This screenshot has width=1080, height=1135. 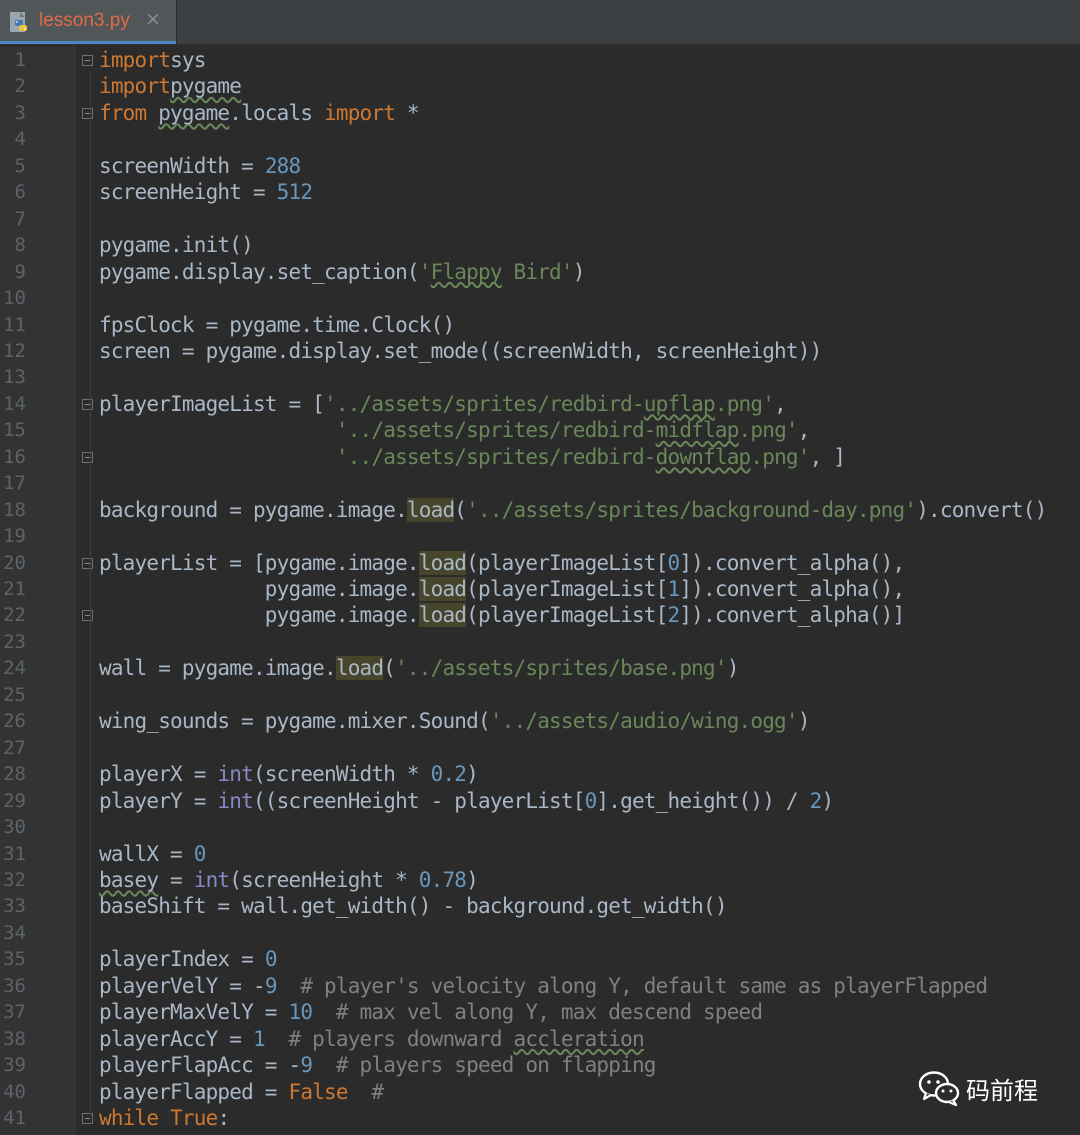 I want to click on code-token: # players downward, so click(x=401, y=1038).